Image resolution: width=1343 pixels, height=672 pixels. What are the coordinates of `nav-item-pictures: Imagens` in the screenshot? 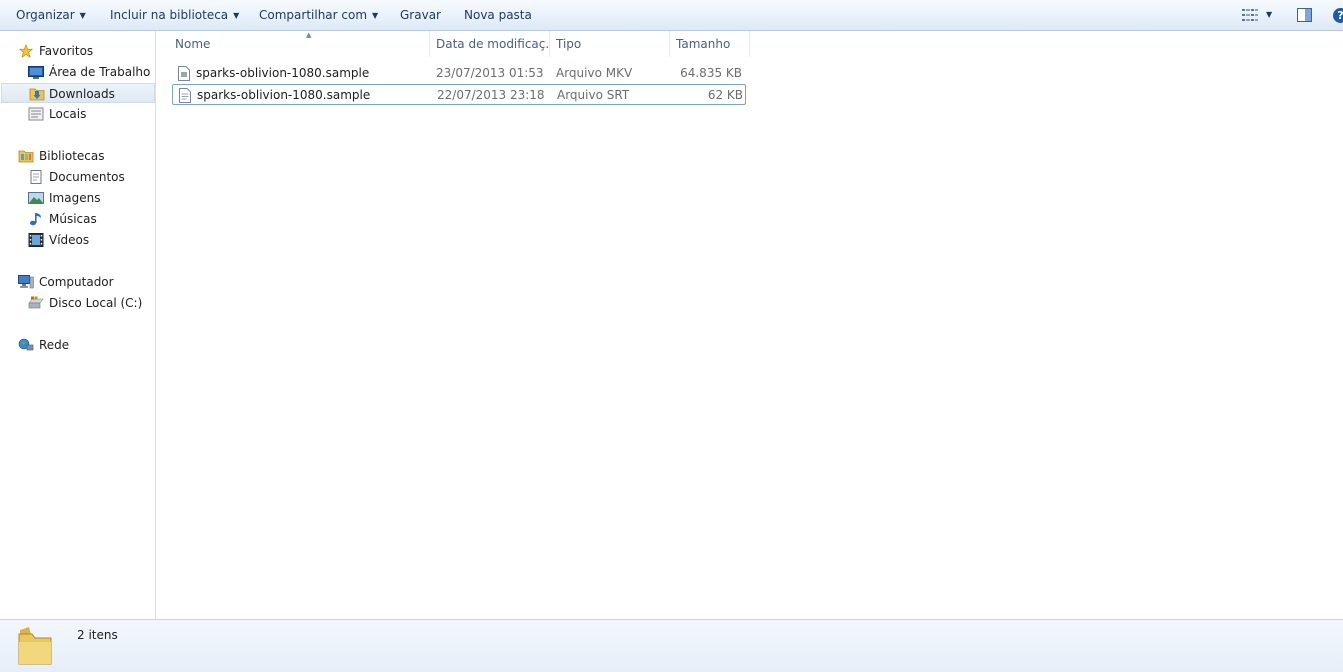 It's located at (88, 198).